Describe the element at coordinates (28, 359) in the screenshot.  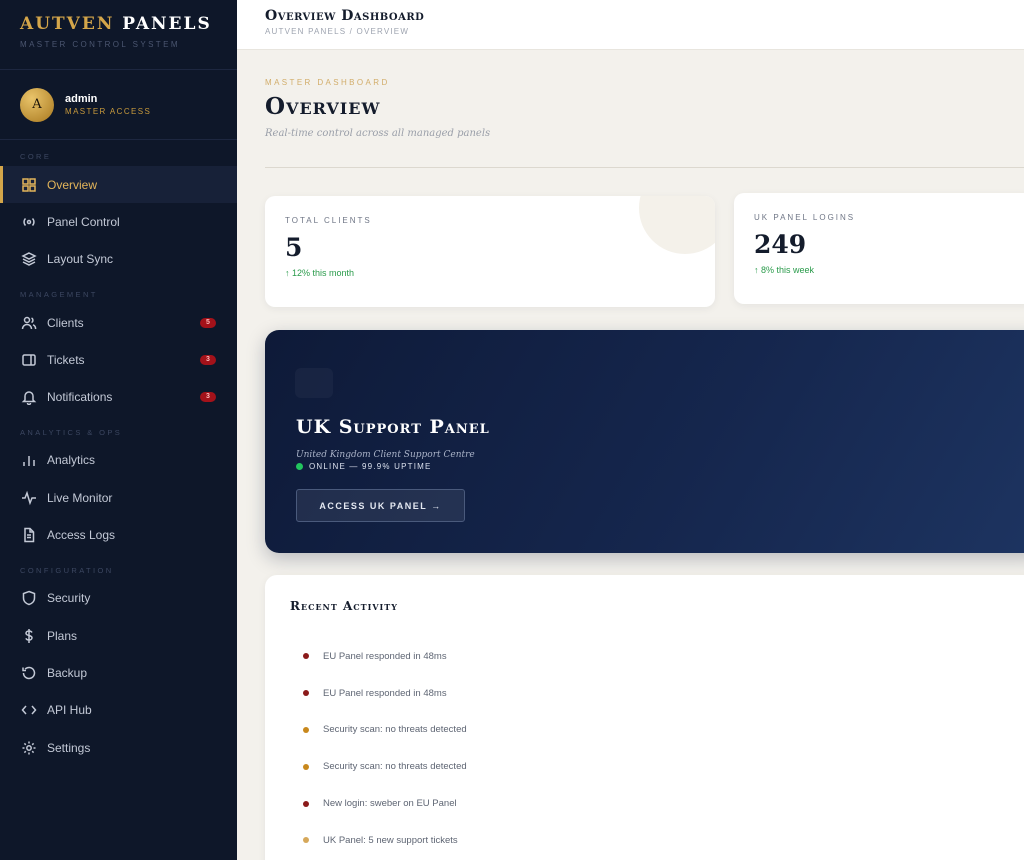
I see `ticket-icon` at that location.